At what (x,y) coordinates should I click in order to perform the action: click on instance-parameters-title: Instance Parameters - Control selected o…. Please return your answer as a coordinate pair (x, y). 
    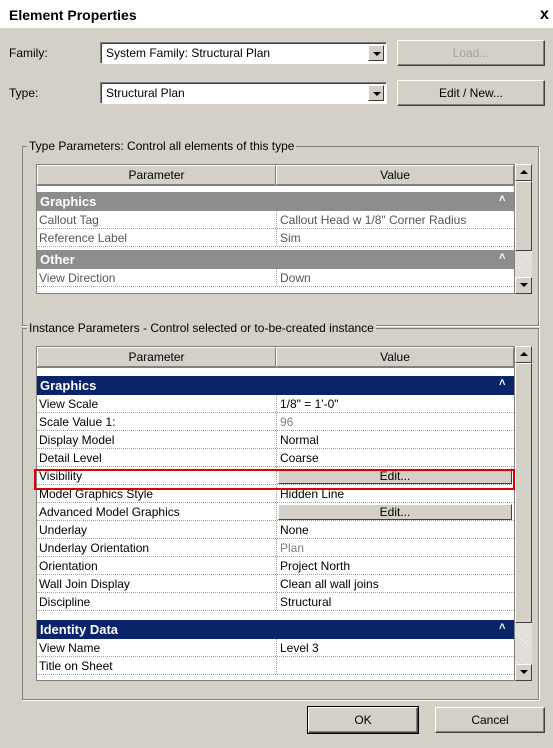
    Looking at the image, I should click on (201, 328).